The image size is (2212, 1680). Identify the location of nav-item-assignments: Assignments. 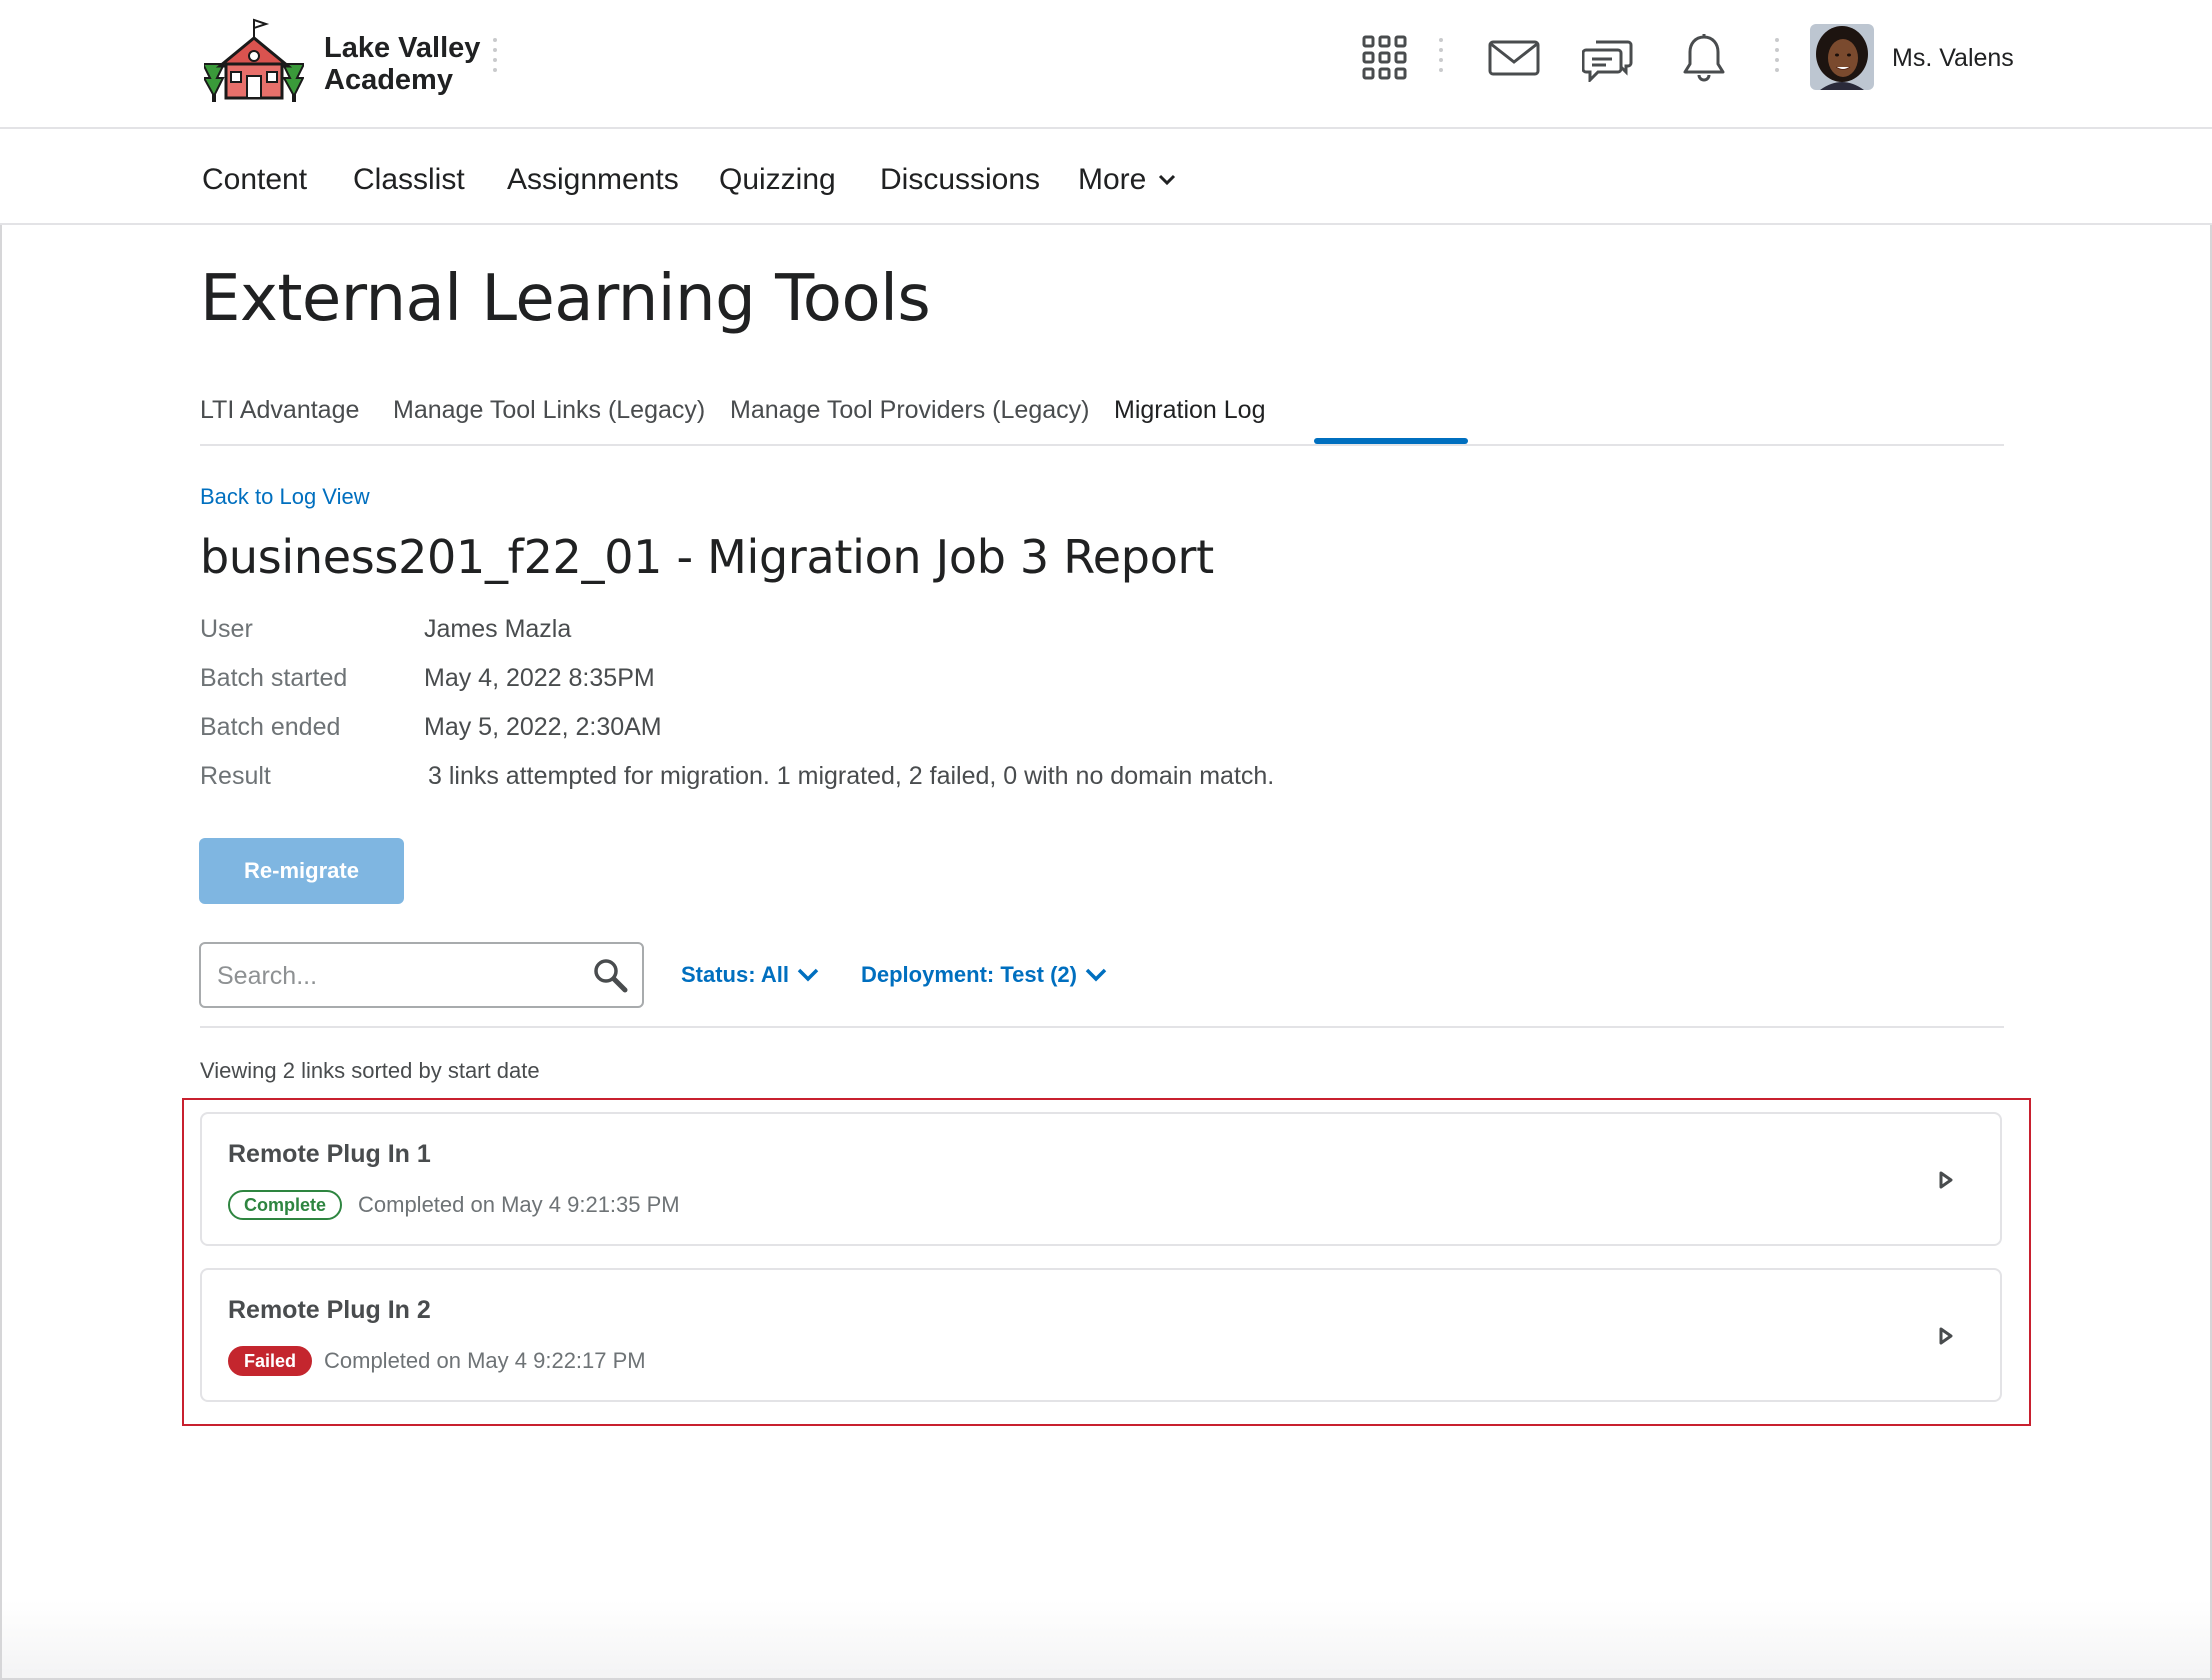
(593, 180).